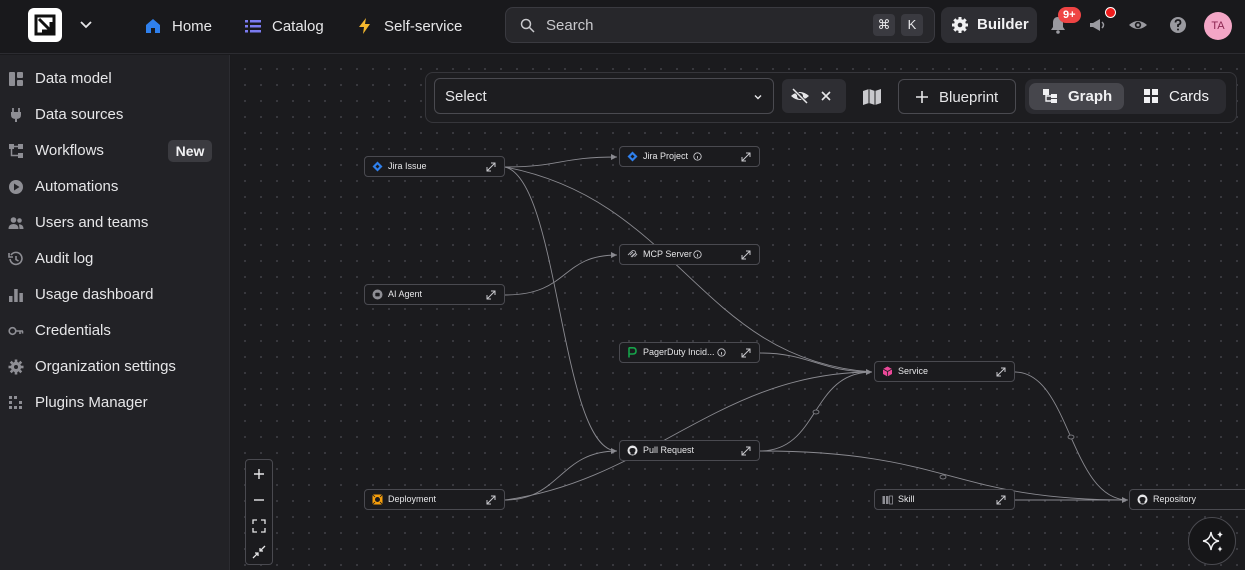 The height and width of the screenshot is (570, 1245). Describe the element at coordinates (632, 352) in the screenshot. I see `pagerduty-icon` at that location.